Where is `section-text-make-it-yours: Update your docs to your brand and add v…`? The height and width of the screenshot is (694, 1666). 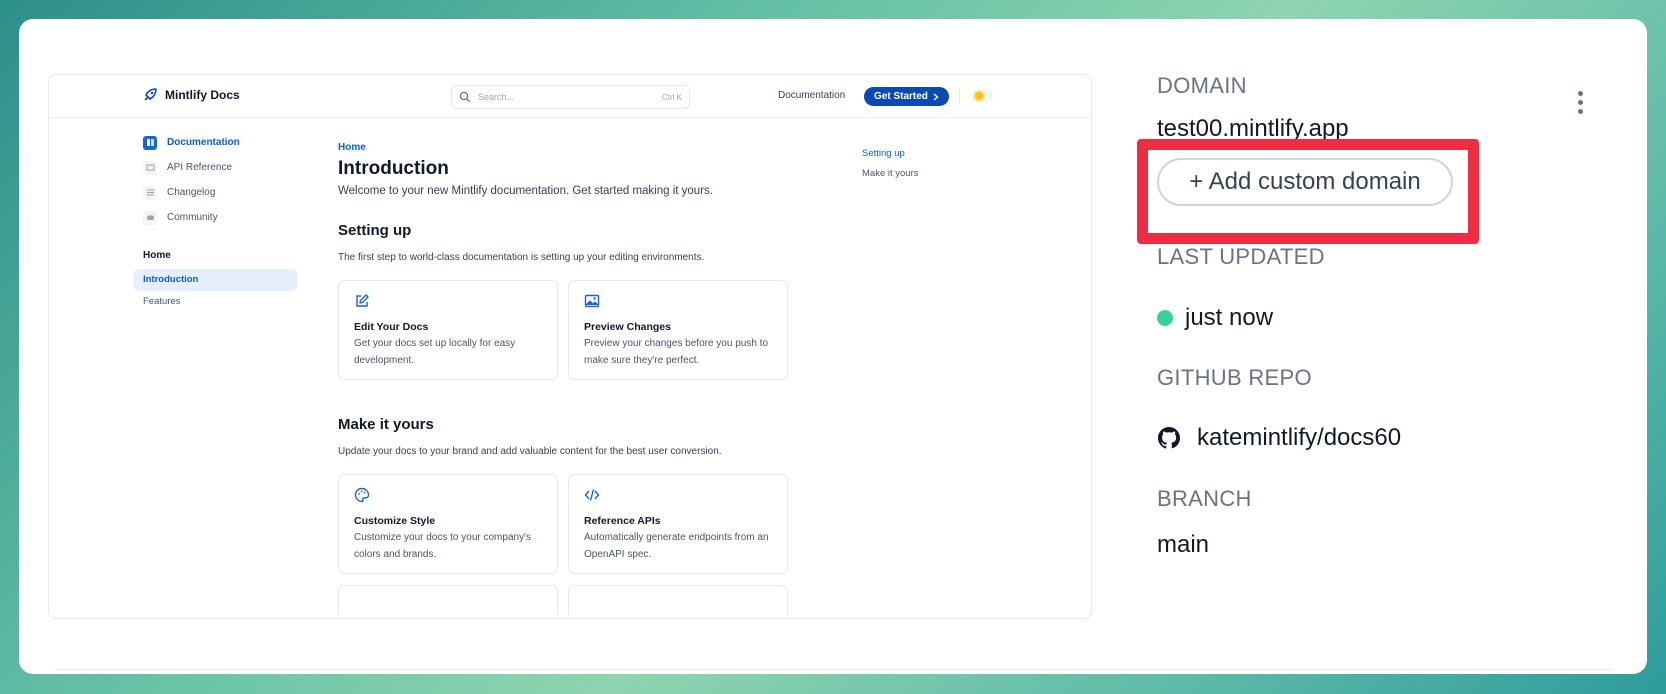 section-text-make-it-yours: Update your docs to your brand and add v… is located at coordinates (530, 451).